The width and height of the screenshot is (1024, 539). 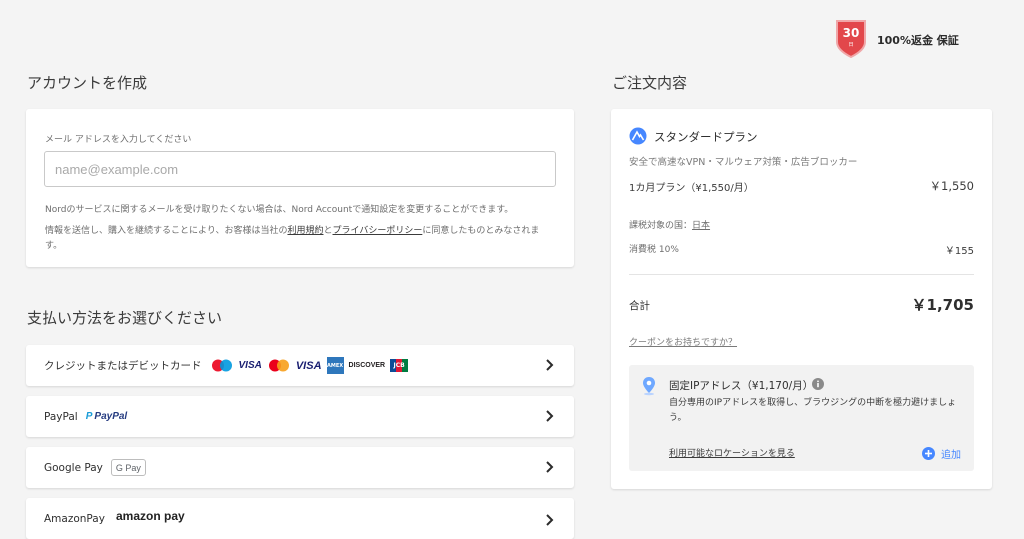 What do you see at coordinates (670, 226) in the screenshot?
I see `tax-country-row: 課税対象の国：日本` at bounding box center [670, 226].